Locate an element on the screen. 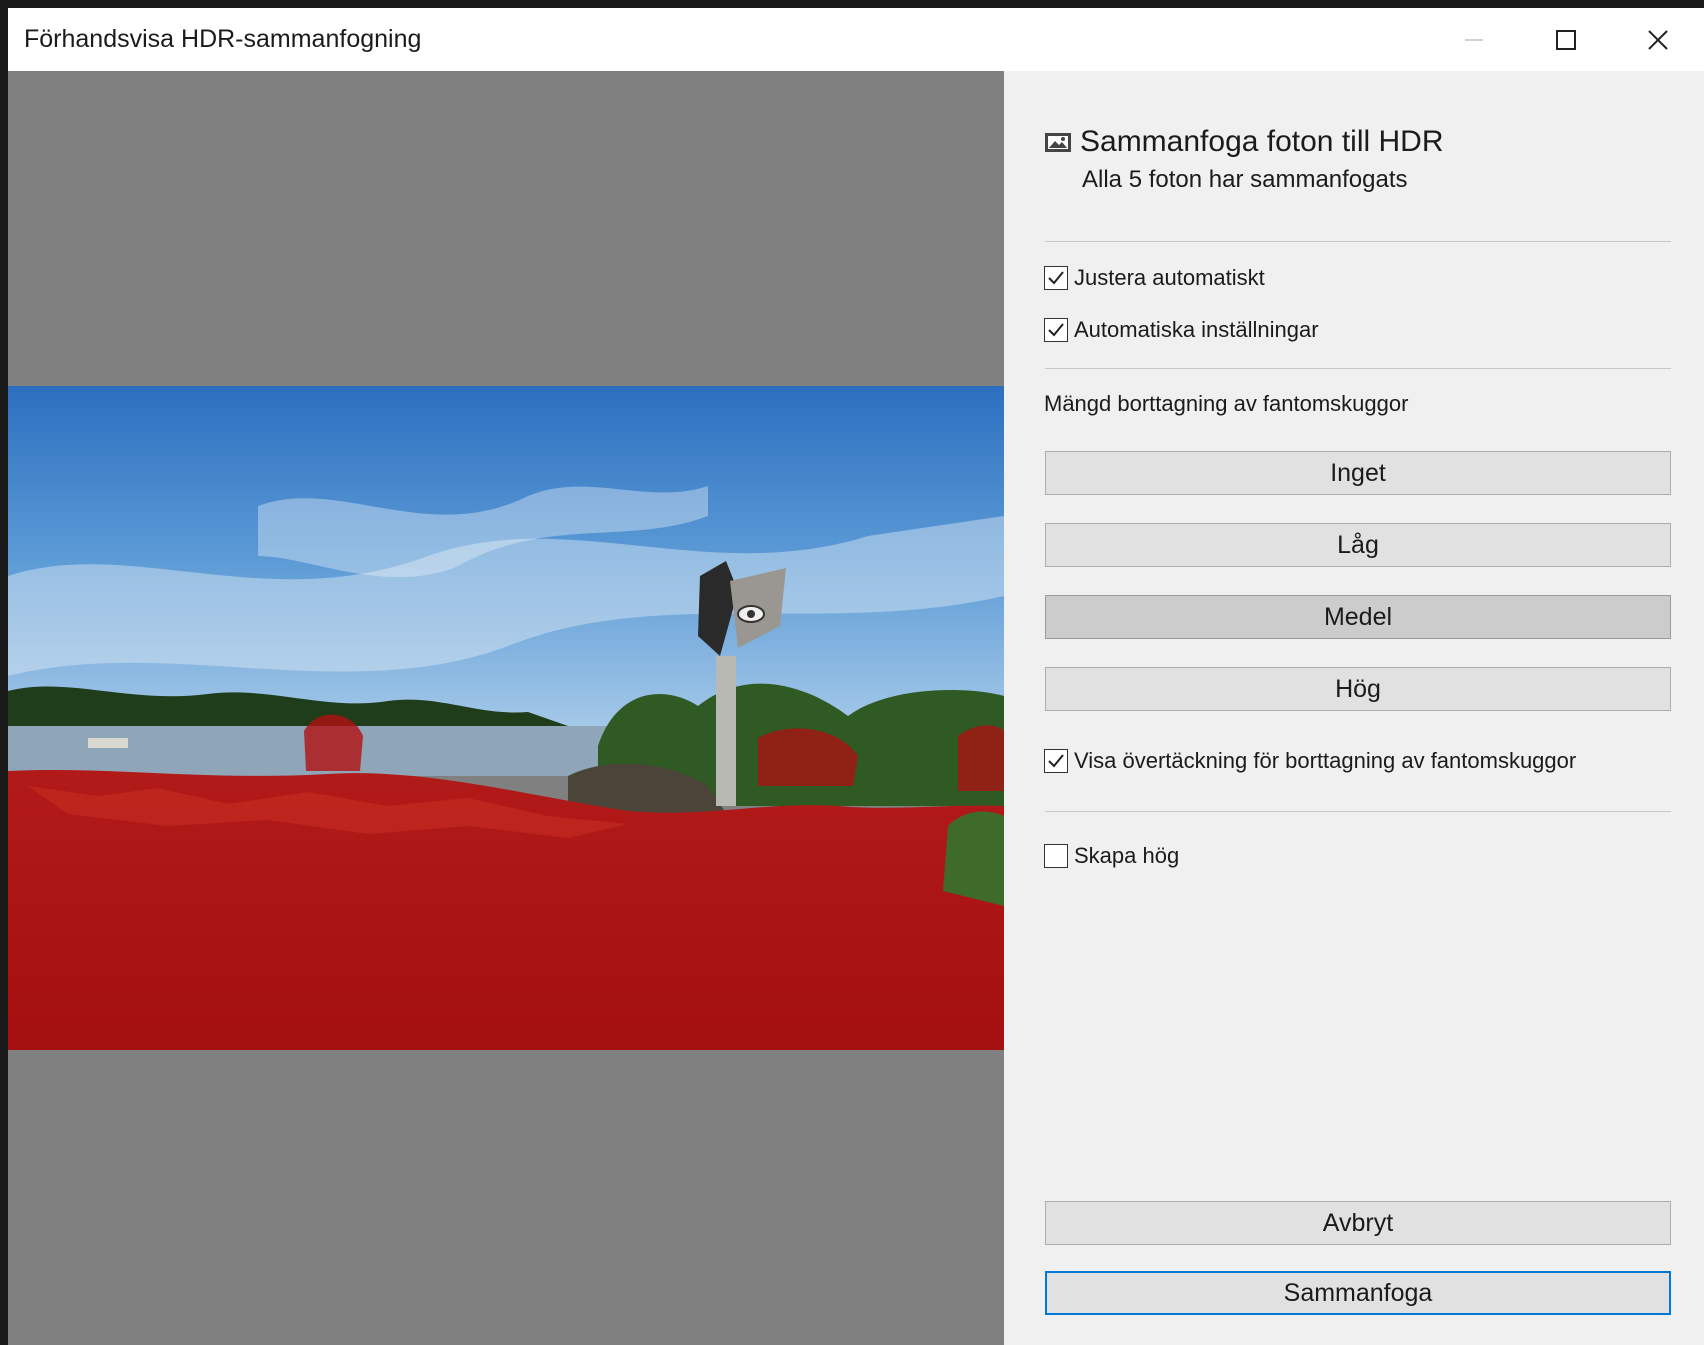  deghost-none-button: Inget is located at coordinates (1358, 473).